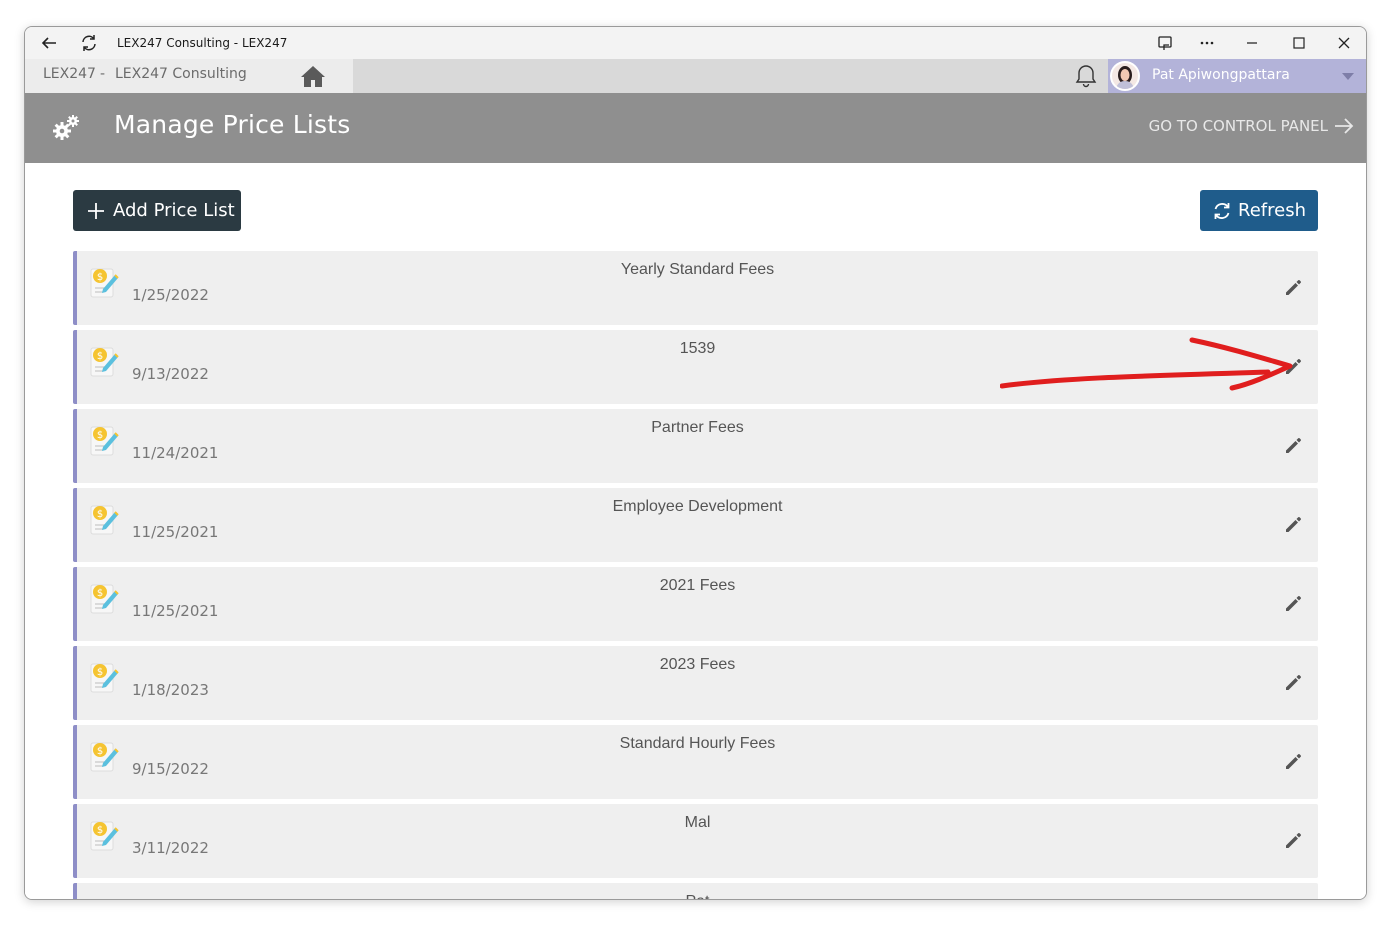  I want to click on avatar, so click(1125, 76).